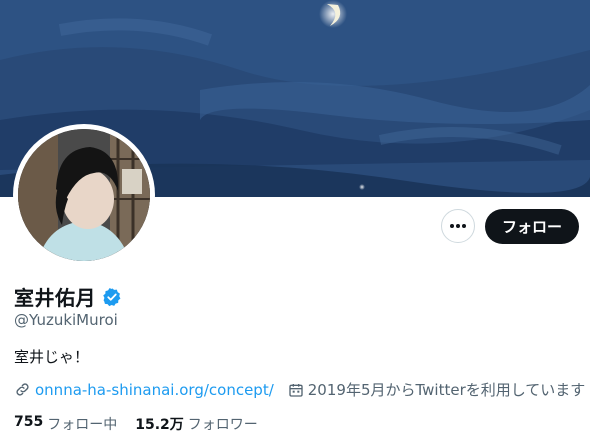 The width and height of the screenshot is (590, 437). I want to click on user-handle: @YuzukiMuroi, so click(66, 320).